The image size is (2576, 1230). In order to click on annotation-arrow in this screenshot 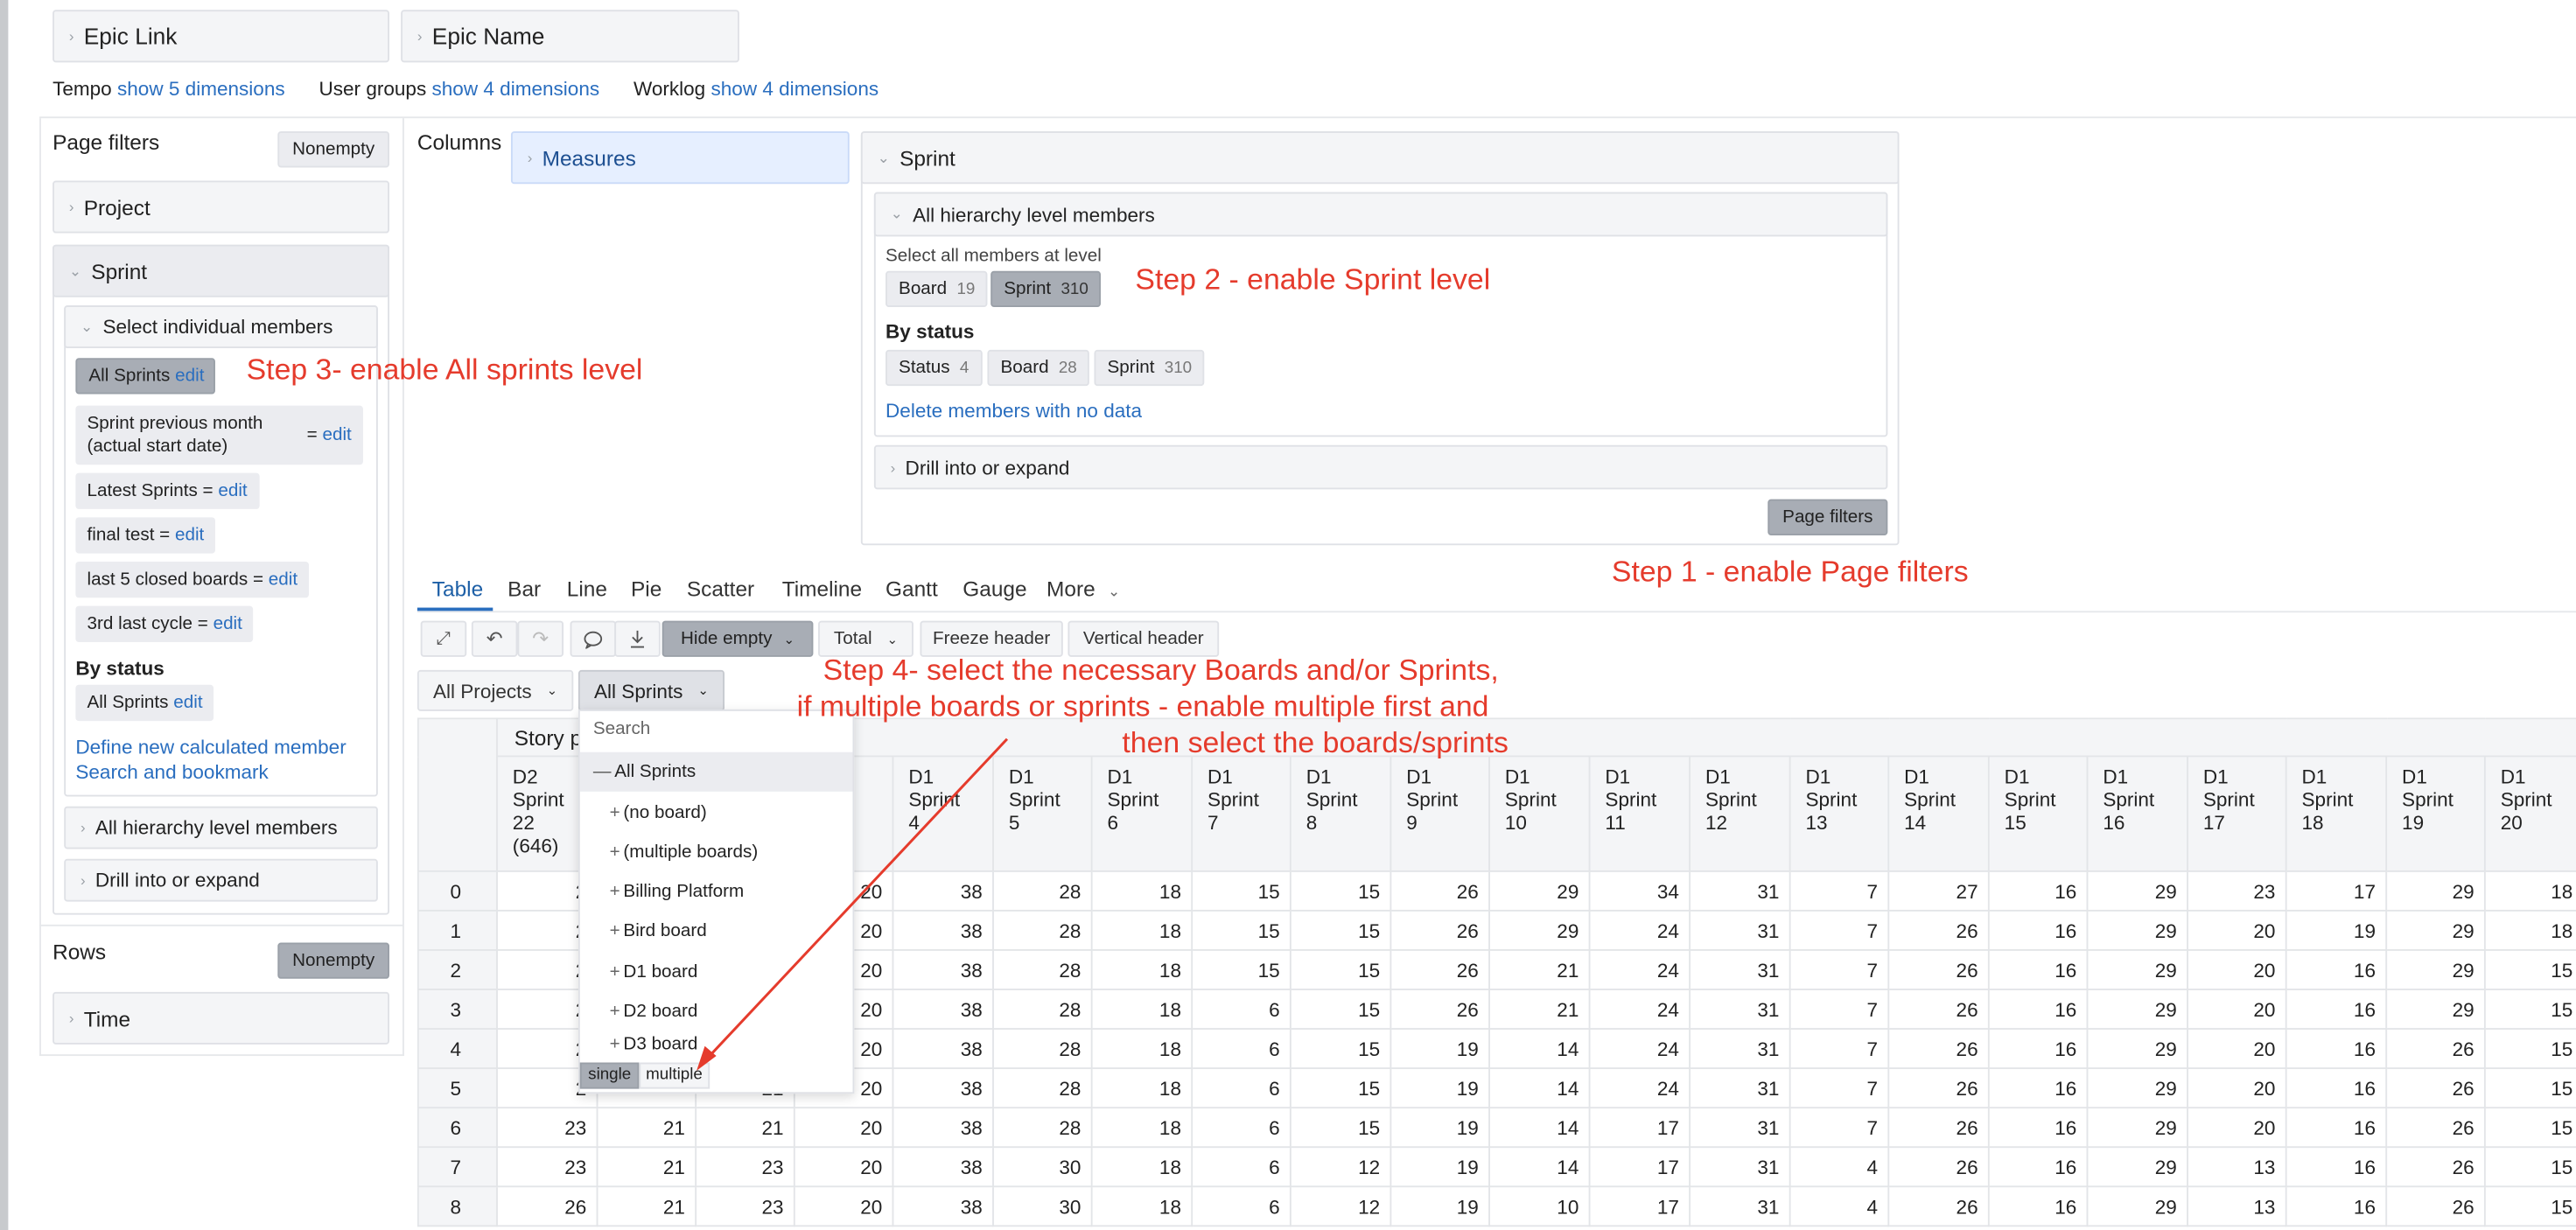, I will do `click(852, 904)`.